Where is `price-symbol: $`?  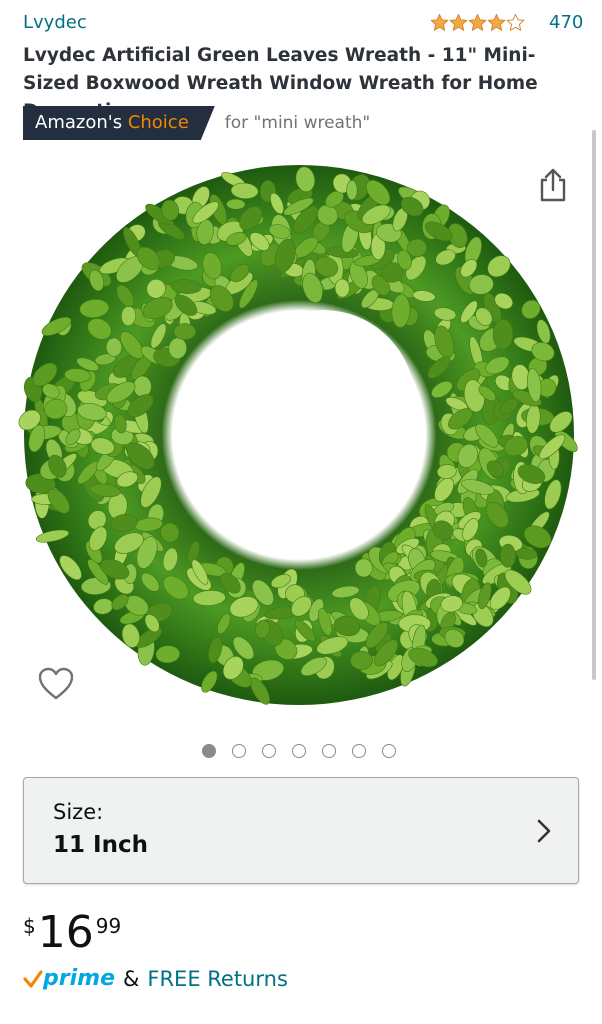
price-symbol: $ is located at coordinates (29, 926).